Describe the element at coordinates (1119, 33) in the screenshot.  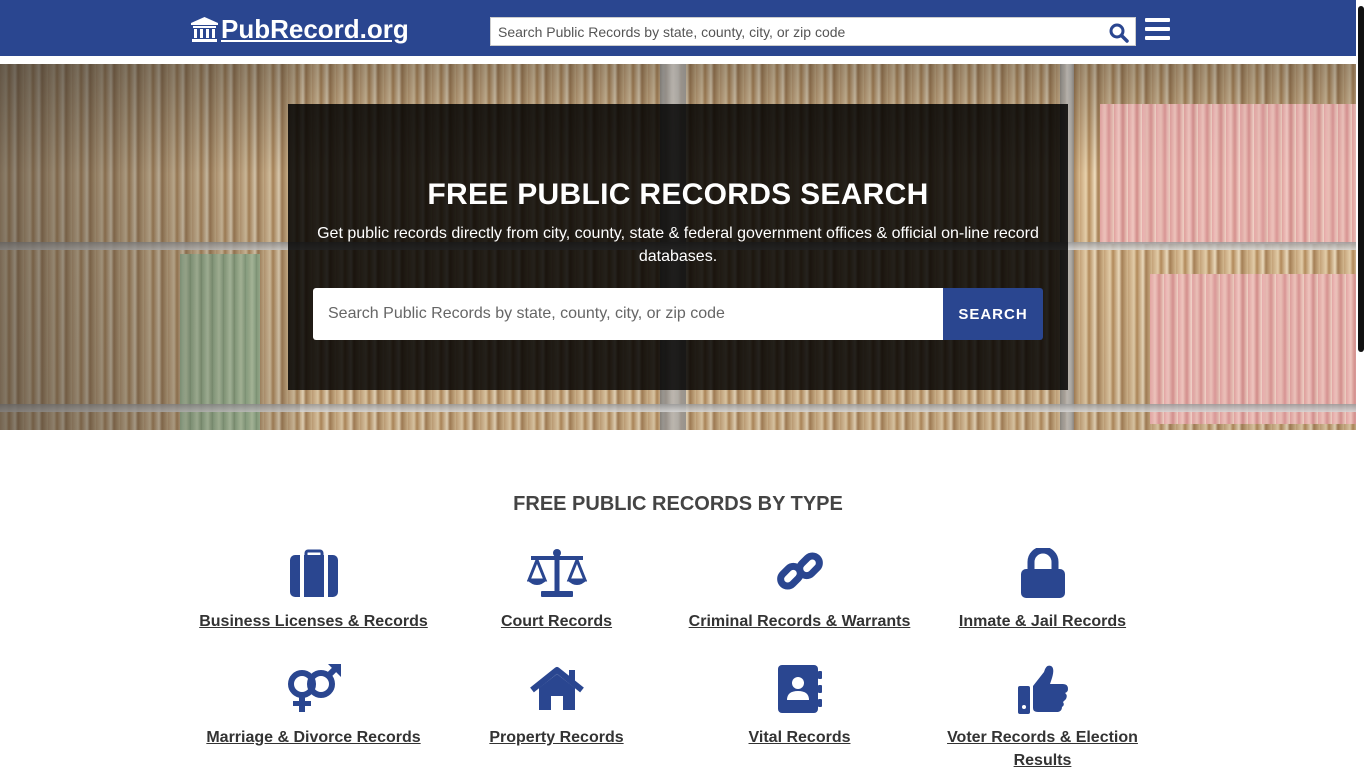
I see `search-icon` at that location.